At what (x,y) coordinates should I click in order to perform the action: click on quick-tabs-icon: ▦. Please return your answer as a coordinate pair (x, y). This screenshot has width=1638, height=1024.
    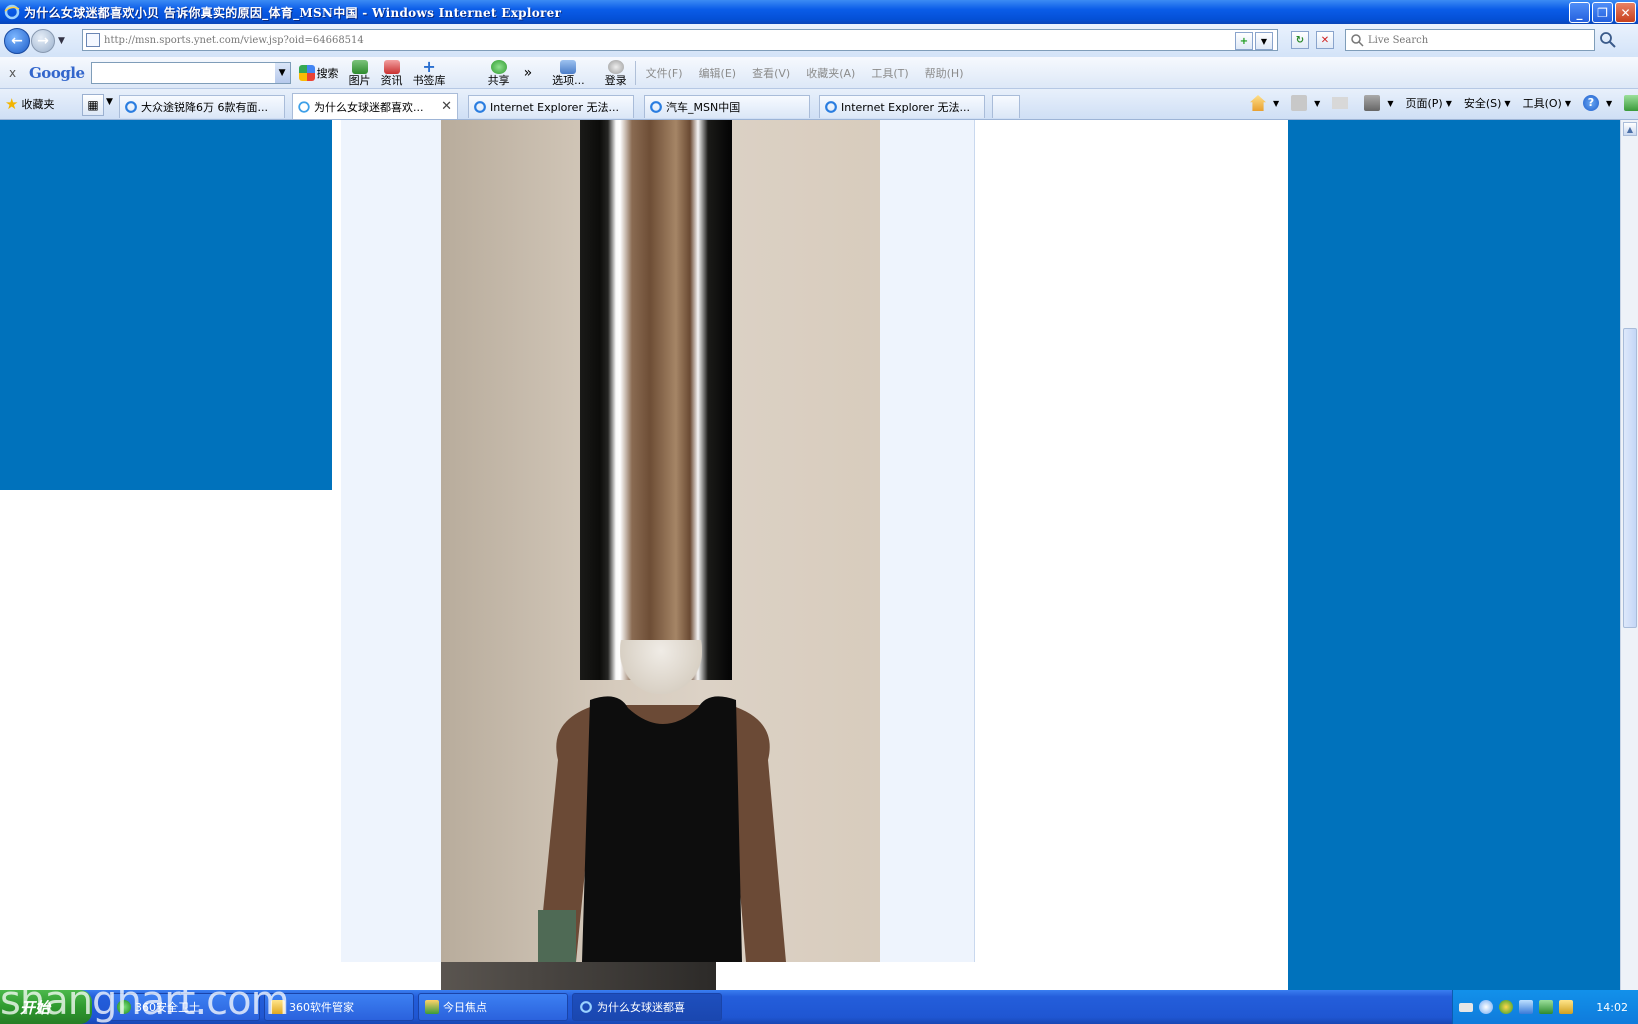
    Looking at the image, I should click on (93, 105).